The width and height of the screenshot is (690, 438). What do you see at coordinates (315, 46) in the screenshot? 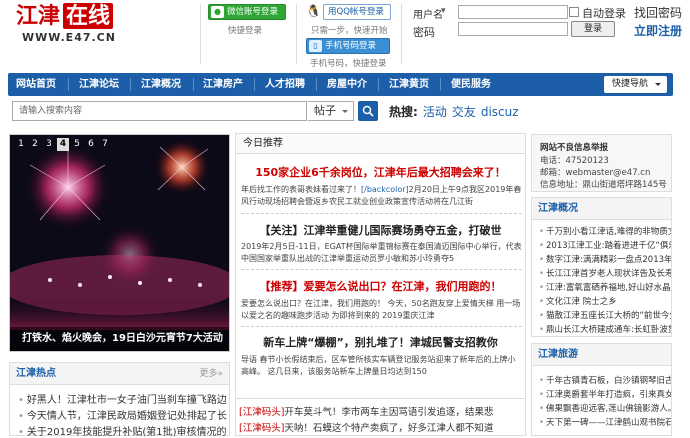
I see `phone-icon: ▯` at bounding box center [315, 46].